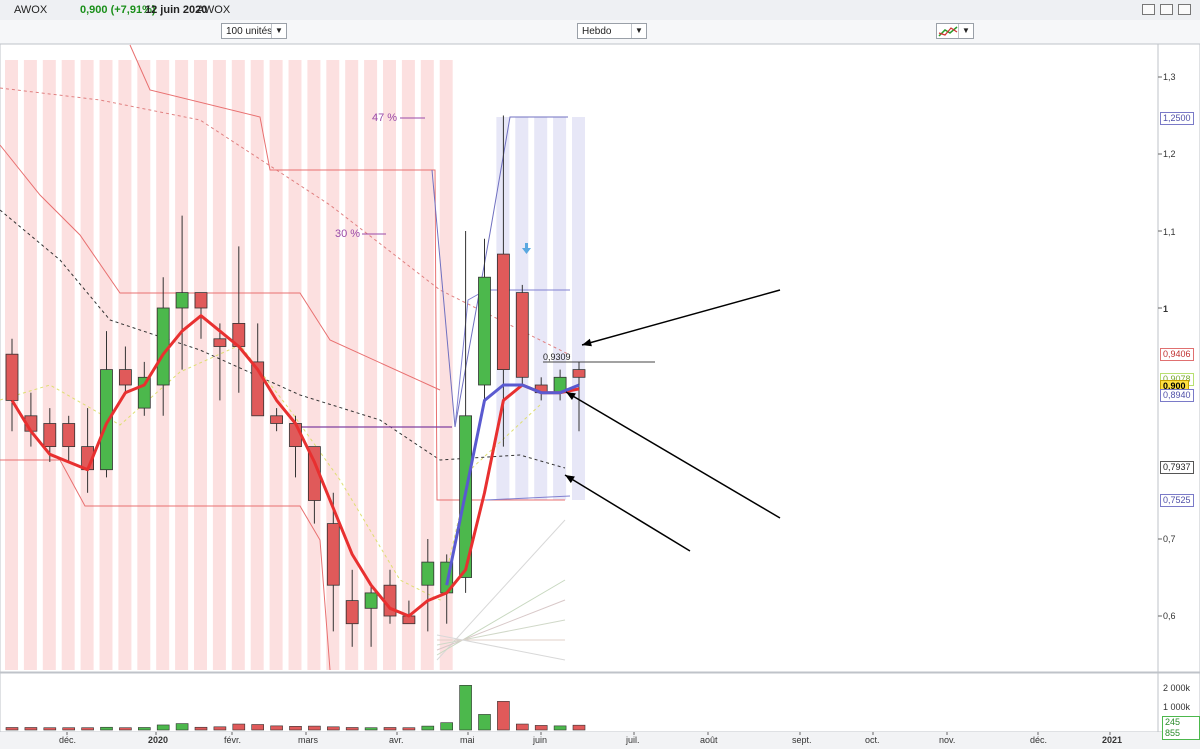 This screenshot has width=1200, height=749. What do you see at coordinates (1166, 9) in the screenshot?
I see `maximize-icon` at bounding box center [1166, 9].